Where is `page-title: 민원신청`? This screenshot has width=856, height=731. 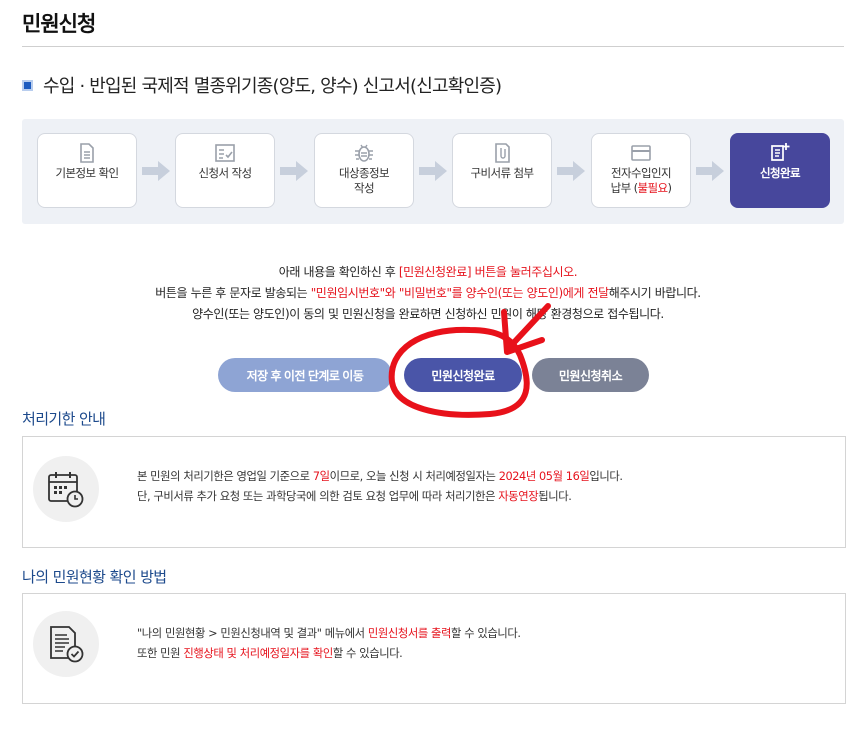 page-title: 민원신청 is located at coordinates (59, 24).